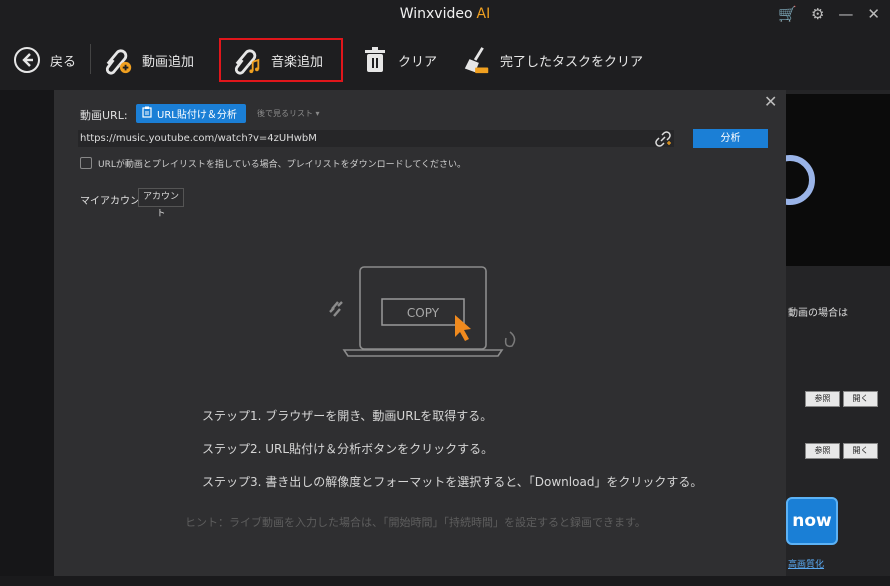 The image size is (890, 586). What do you see at coordinates (445, 581) in the screenshot?
I see `bottom-bar` at bounding box center [445, 581].